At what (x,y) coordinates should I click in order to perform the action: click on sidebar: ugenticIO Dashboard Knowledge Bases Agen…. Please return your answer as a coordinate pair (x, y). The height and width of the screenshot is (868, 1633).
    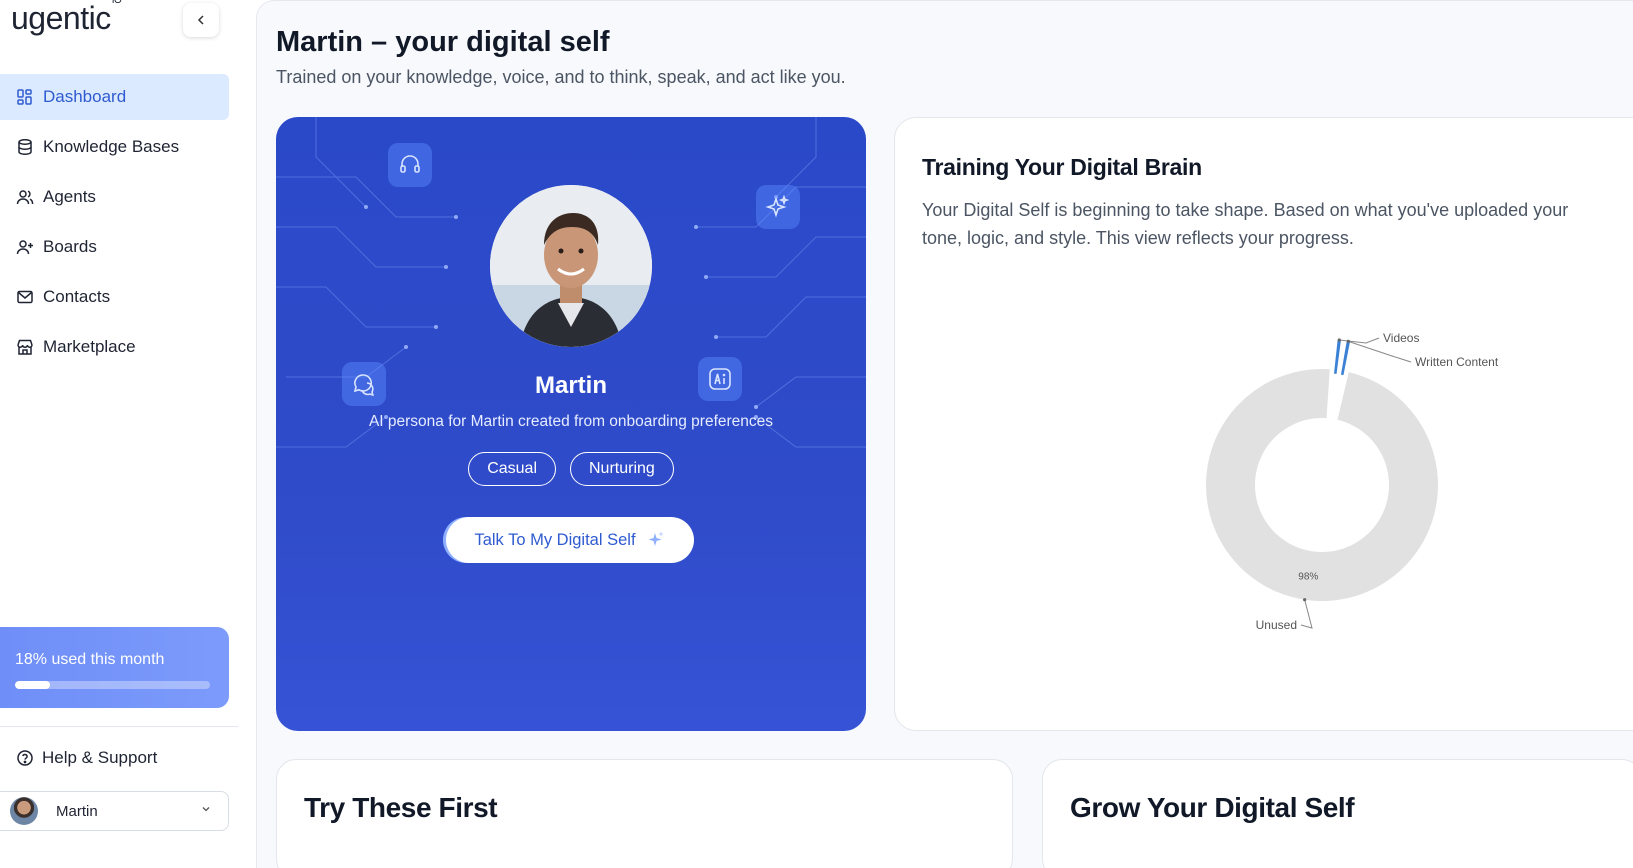
    Looking at the image, I should click on (119, 434).